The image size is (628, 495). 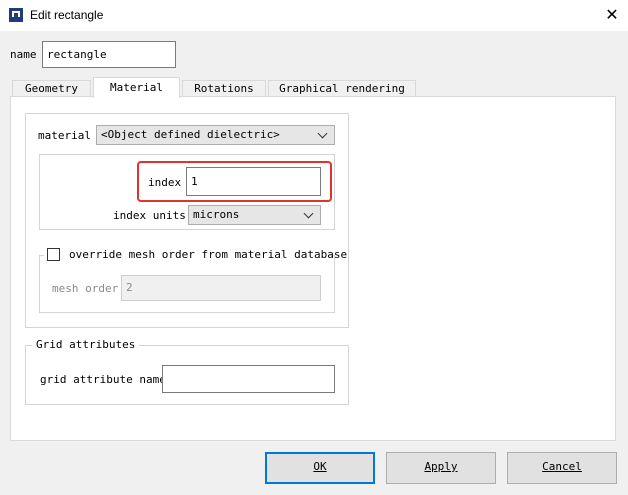 What do you see at coordinates (53, 254) in the screenshot?
I see `override-checkbox` at bounding box center [53, 254].